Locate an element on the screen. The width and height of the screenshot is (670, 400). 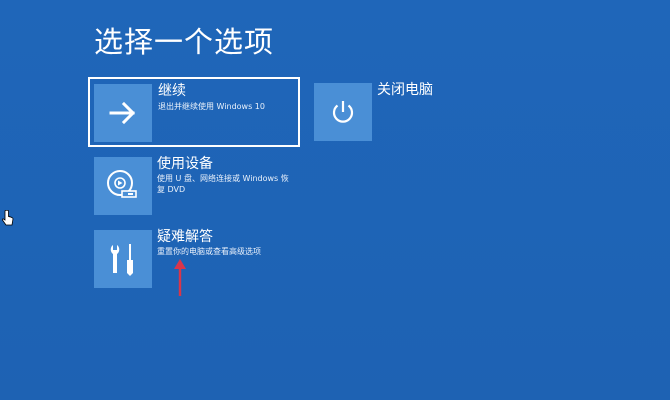
power-icon is located at coordinates (343, 112).